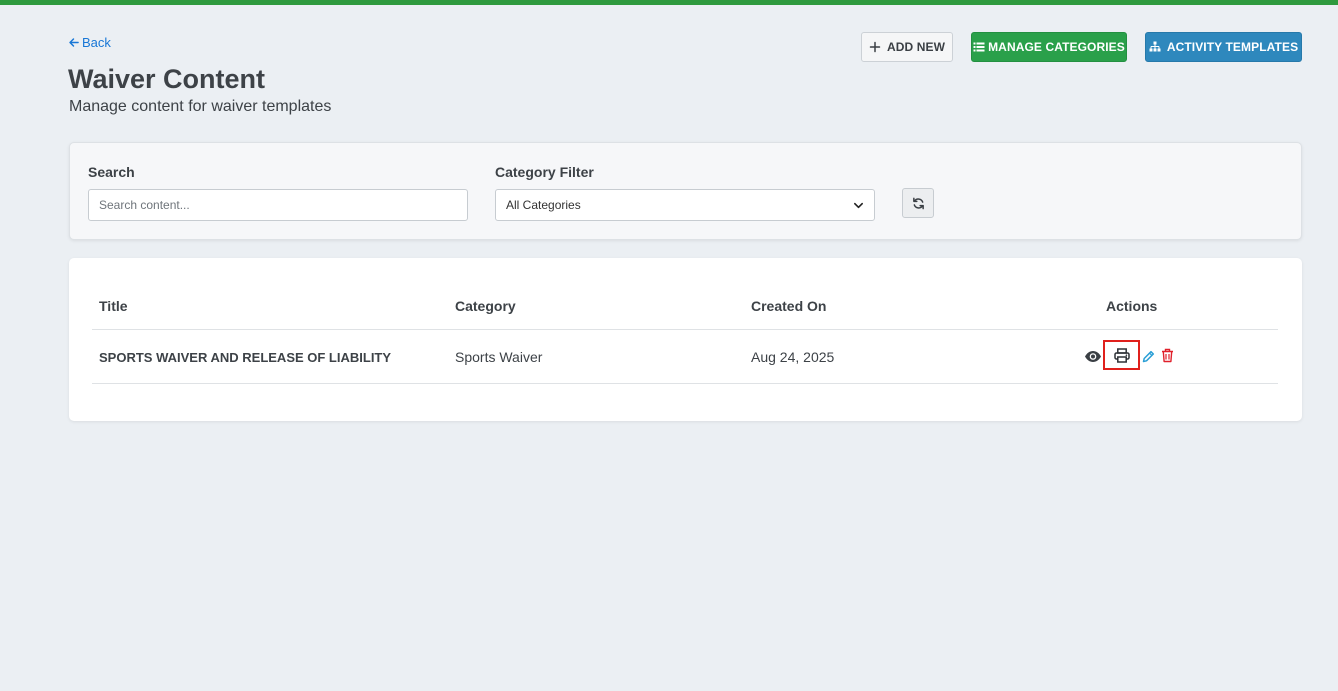 Image resolution: width=1338 pixels, height=691 pixels. Describe the element at coordinates (858, 205) in the screenshot. I see `chevron-down-icon` at that location.